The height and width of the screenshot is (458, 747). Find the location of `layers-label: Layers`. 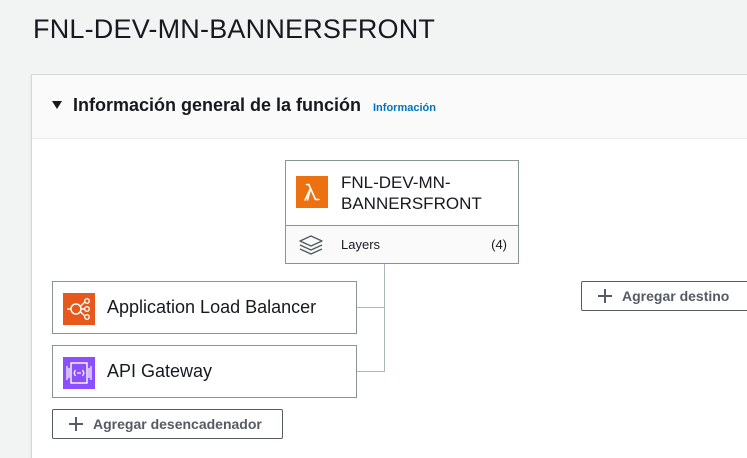

layers-label: Layers is located at coordinates (361, 244).